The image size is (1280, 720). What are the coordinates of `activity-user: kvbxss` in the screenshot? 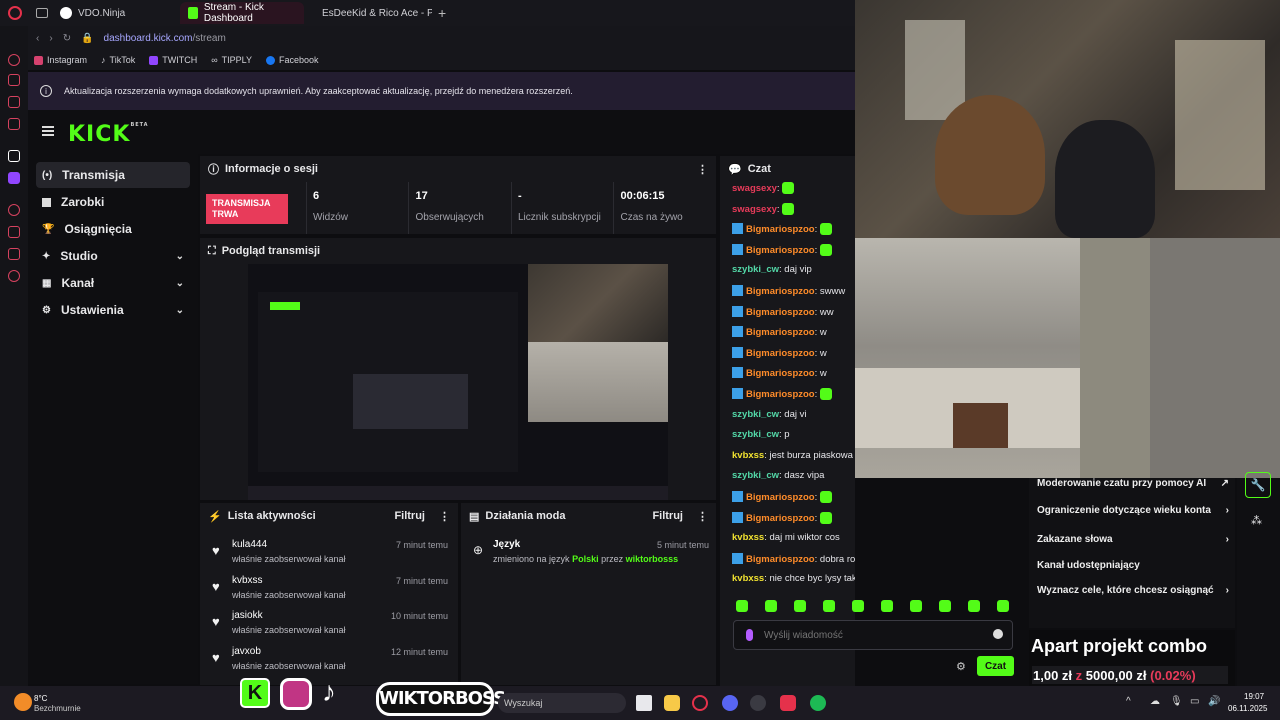 It's located at (247, 580).